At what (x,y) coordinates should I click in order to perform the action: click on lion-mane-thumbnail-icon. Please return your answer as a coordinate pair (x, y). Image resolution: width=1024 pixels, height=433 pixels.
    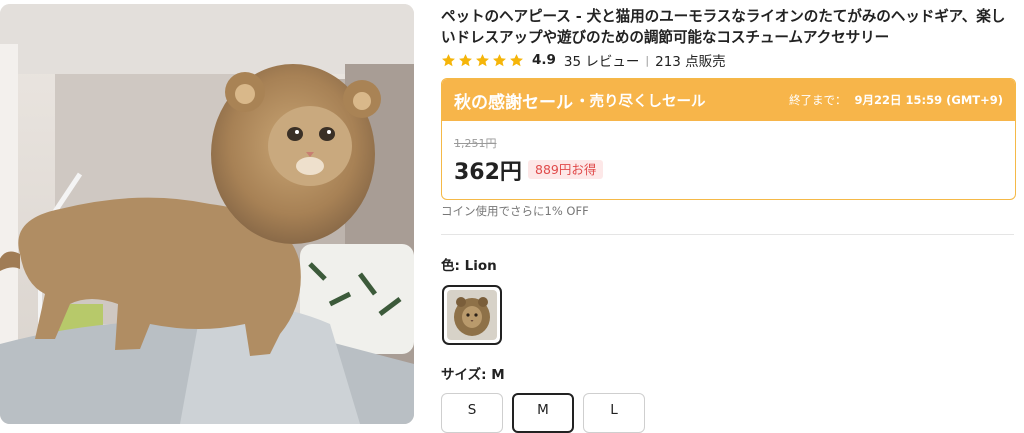
    Looking at the image, I should click on (472, 315).